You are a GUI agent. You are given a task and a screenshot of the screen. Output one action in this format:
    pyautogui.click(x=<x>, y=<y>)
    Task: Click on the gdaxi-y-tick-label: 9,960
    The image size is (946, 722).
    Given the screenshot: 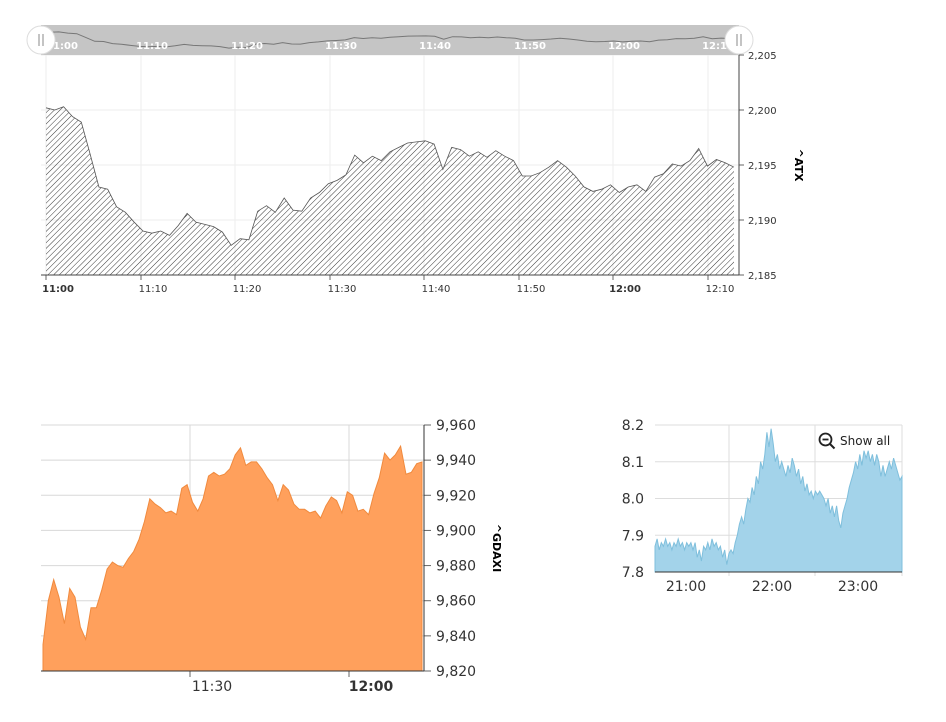 What is the action you would take?
    pyautogui.click(x=456, y=426)
    